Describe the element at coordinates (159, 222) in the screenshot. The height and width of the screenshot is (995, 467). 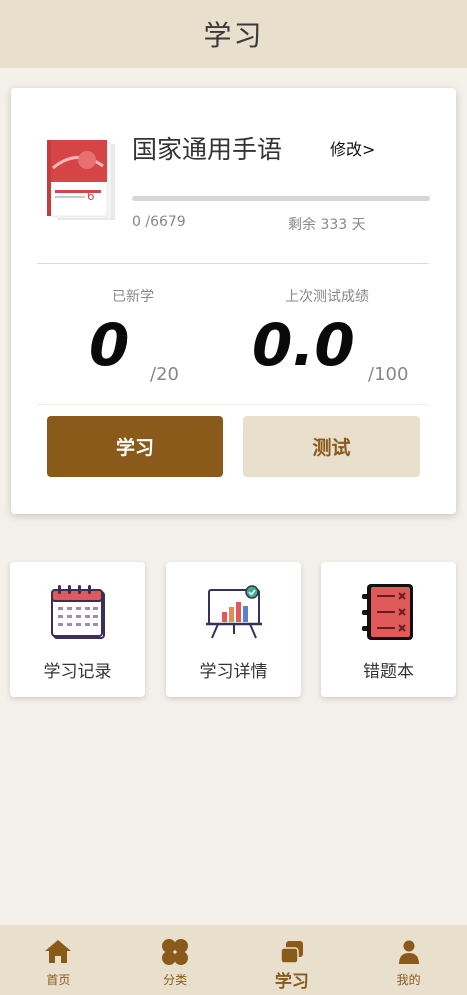
I see `progress-count: 0 /6679` at that location.